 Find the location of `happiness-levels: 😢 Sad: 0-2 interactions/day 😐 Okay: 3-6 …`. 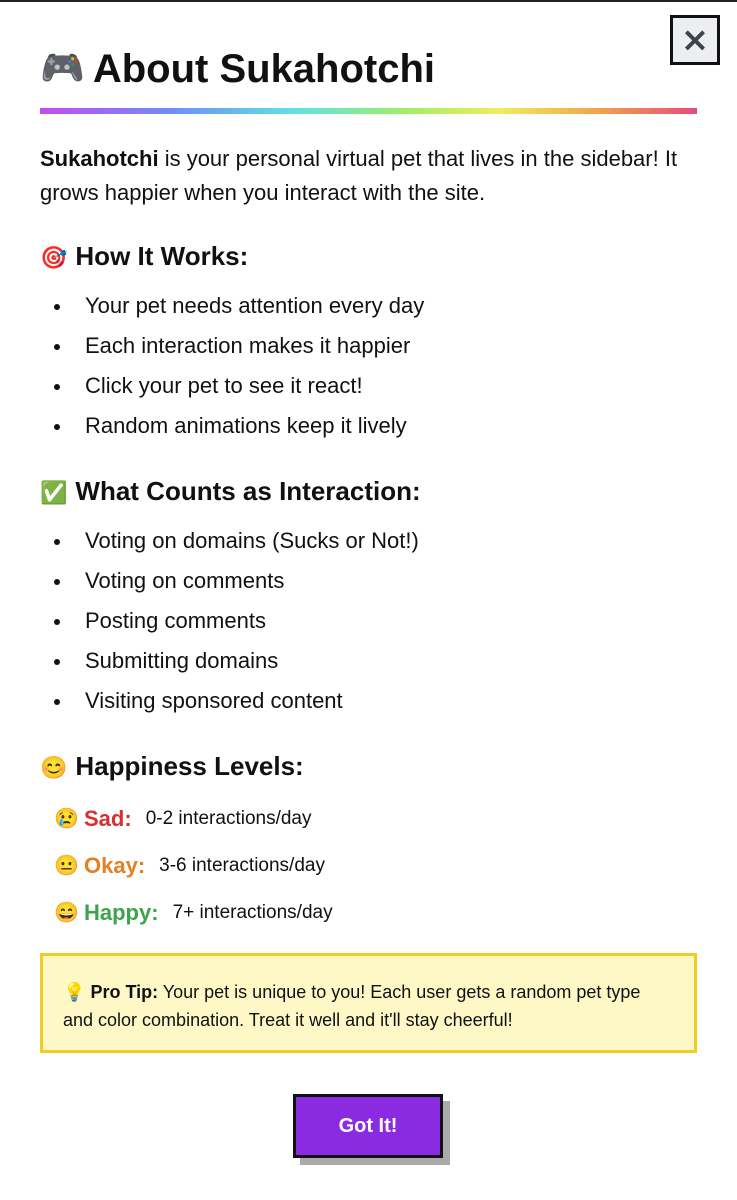

happiness-levels: 😢 Sad: 0-2 interactions/day 😐 Okay: 3-6 … is located at coordinates (193, 865).